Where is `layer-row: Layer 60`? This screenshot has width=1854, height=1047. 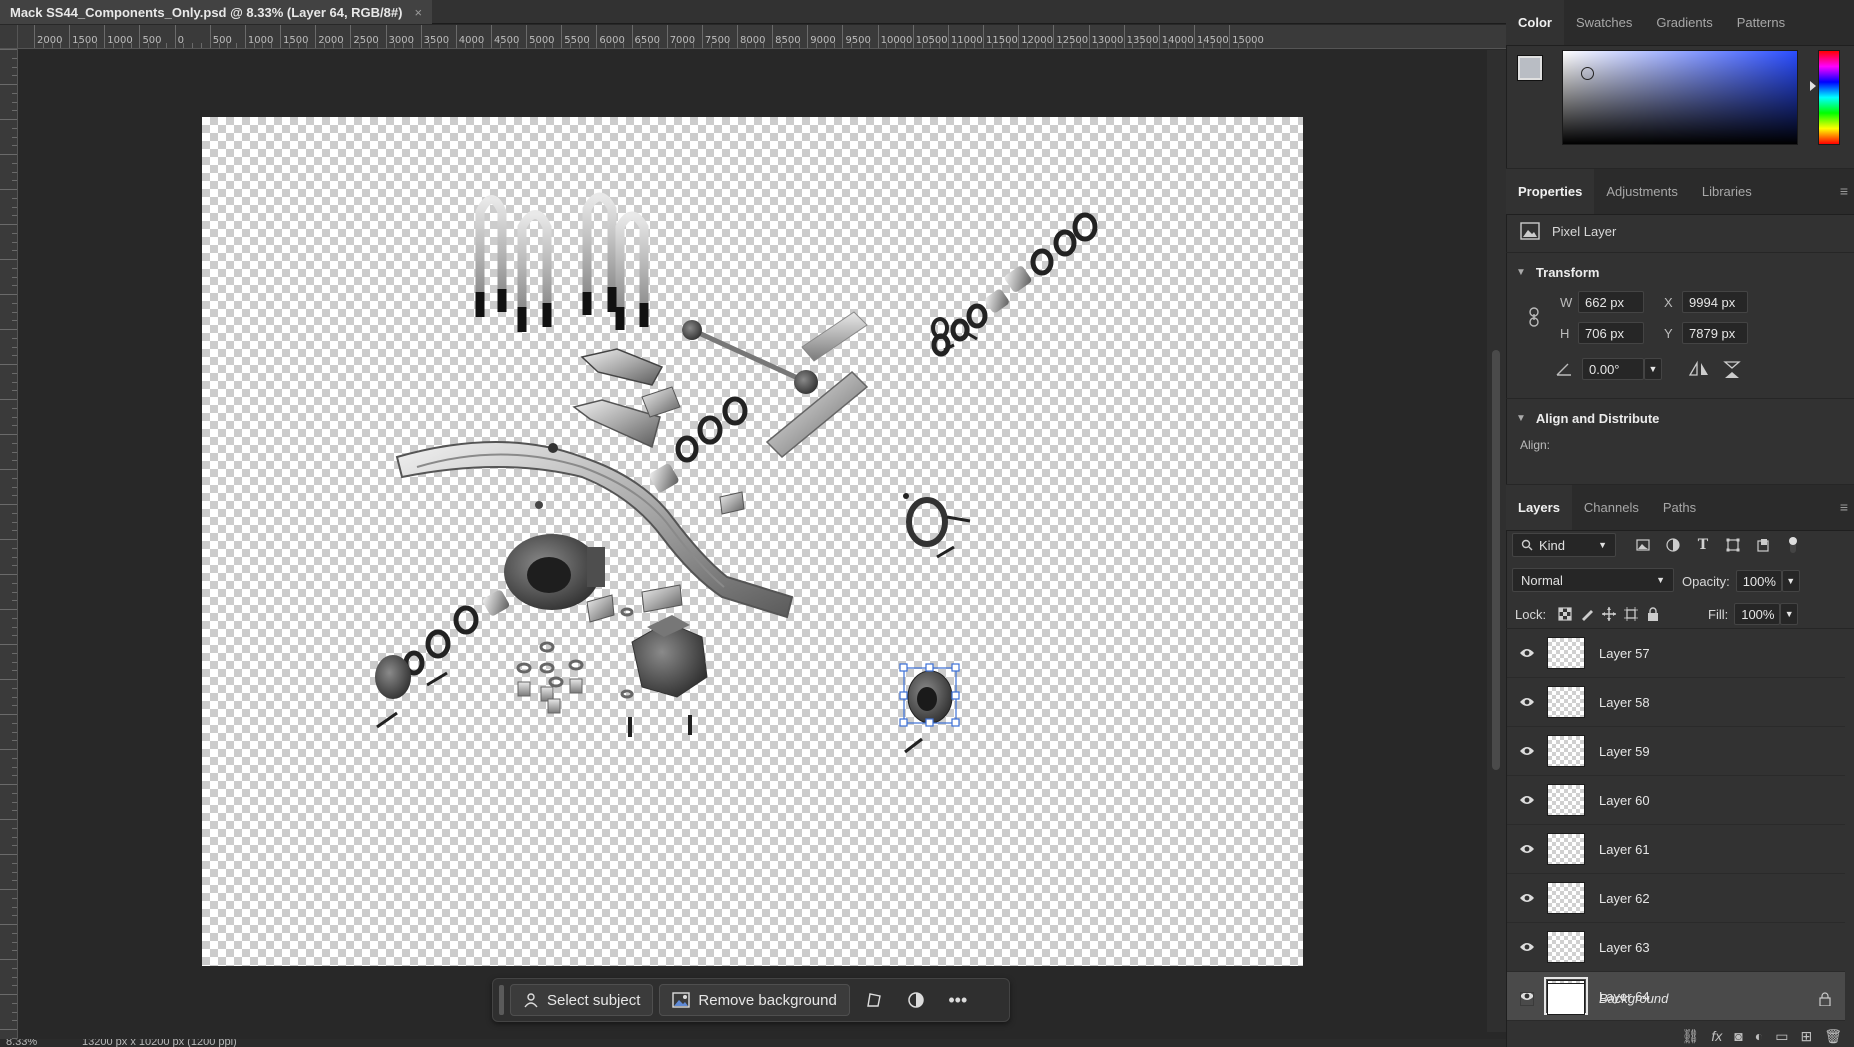 layer-row: Layer 60 is located at coordinates (1676, 800).